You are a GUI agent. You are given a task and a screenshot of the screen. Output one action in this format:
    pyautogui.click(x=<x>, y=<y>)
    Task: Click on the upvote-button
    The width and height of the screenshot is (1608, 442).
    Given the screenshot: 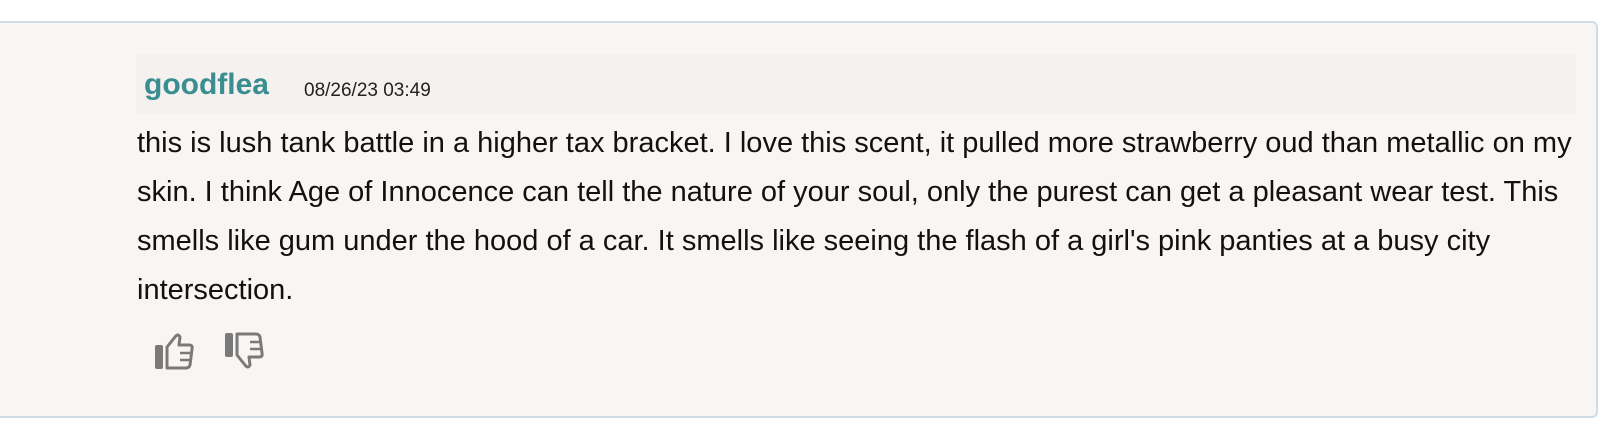 What is the action you would take?
    pyautogui.click(x=175, y=351)
    